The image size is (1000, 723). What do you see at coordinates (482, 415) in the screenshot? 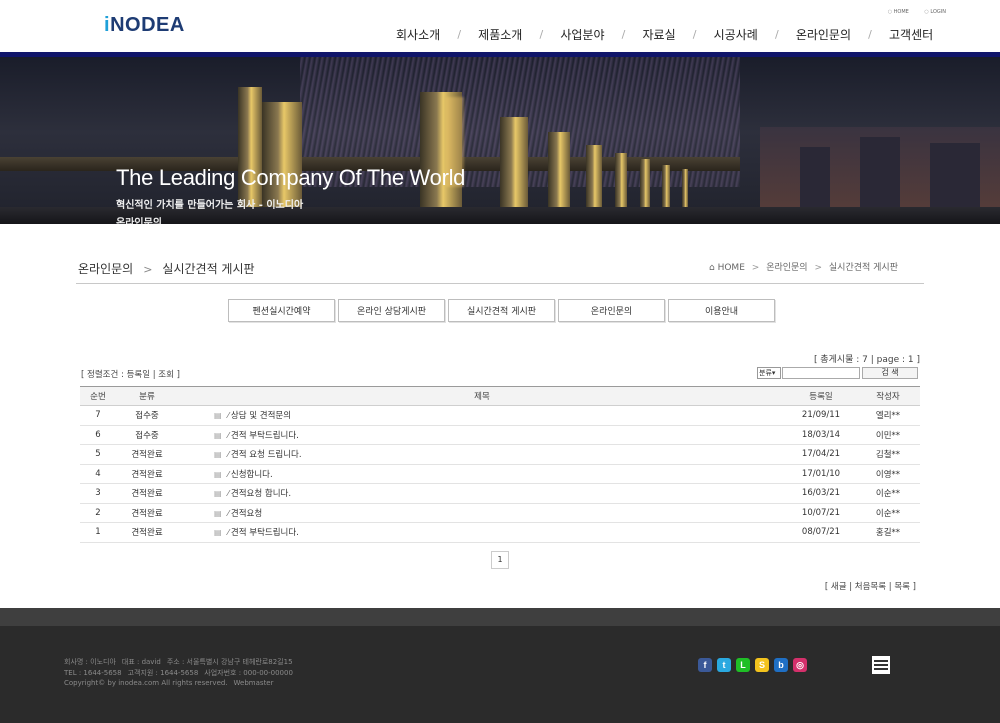
I see `row-title-cell: ▤ ⁄ 상담 및 견적문의` at bounding box center [482, 415].